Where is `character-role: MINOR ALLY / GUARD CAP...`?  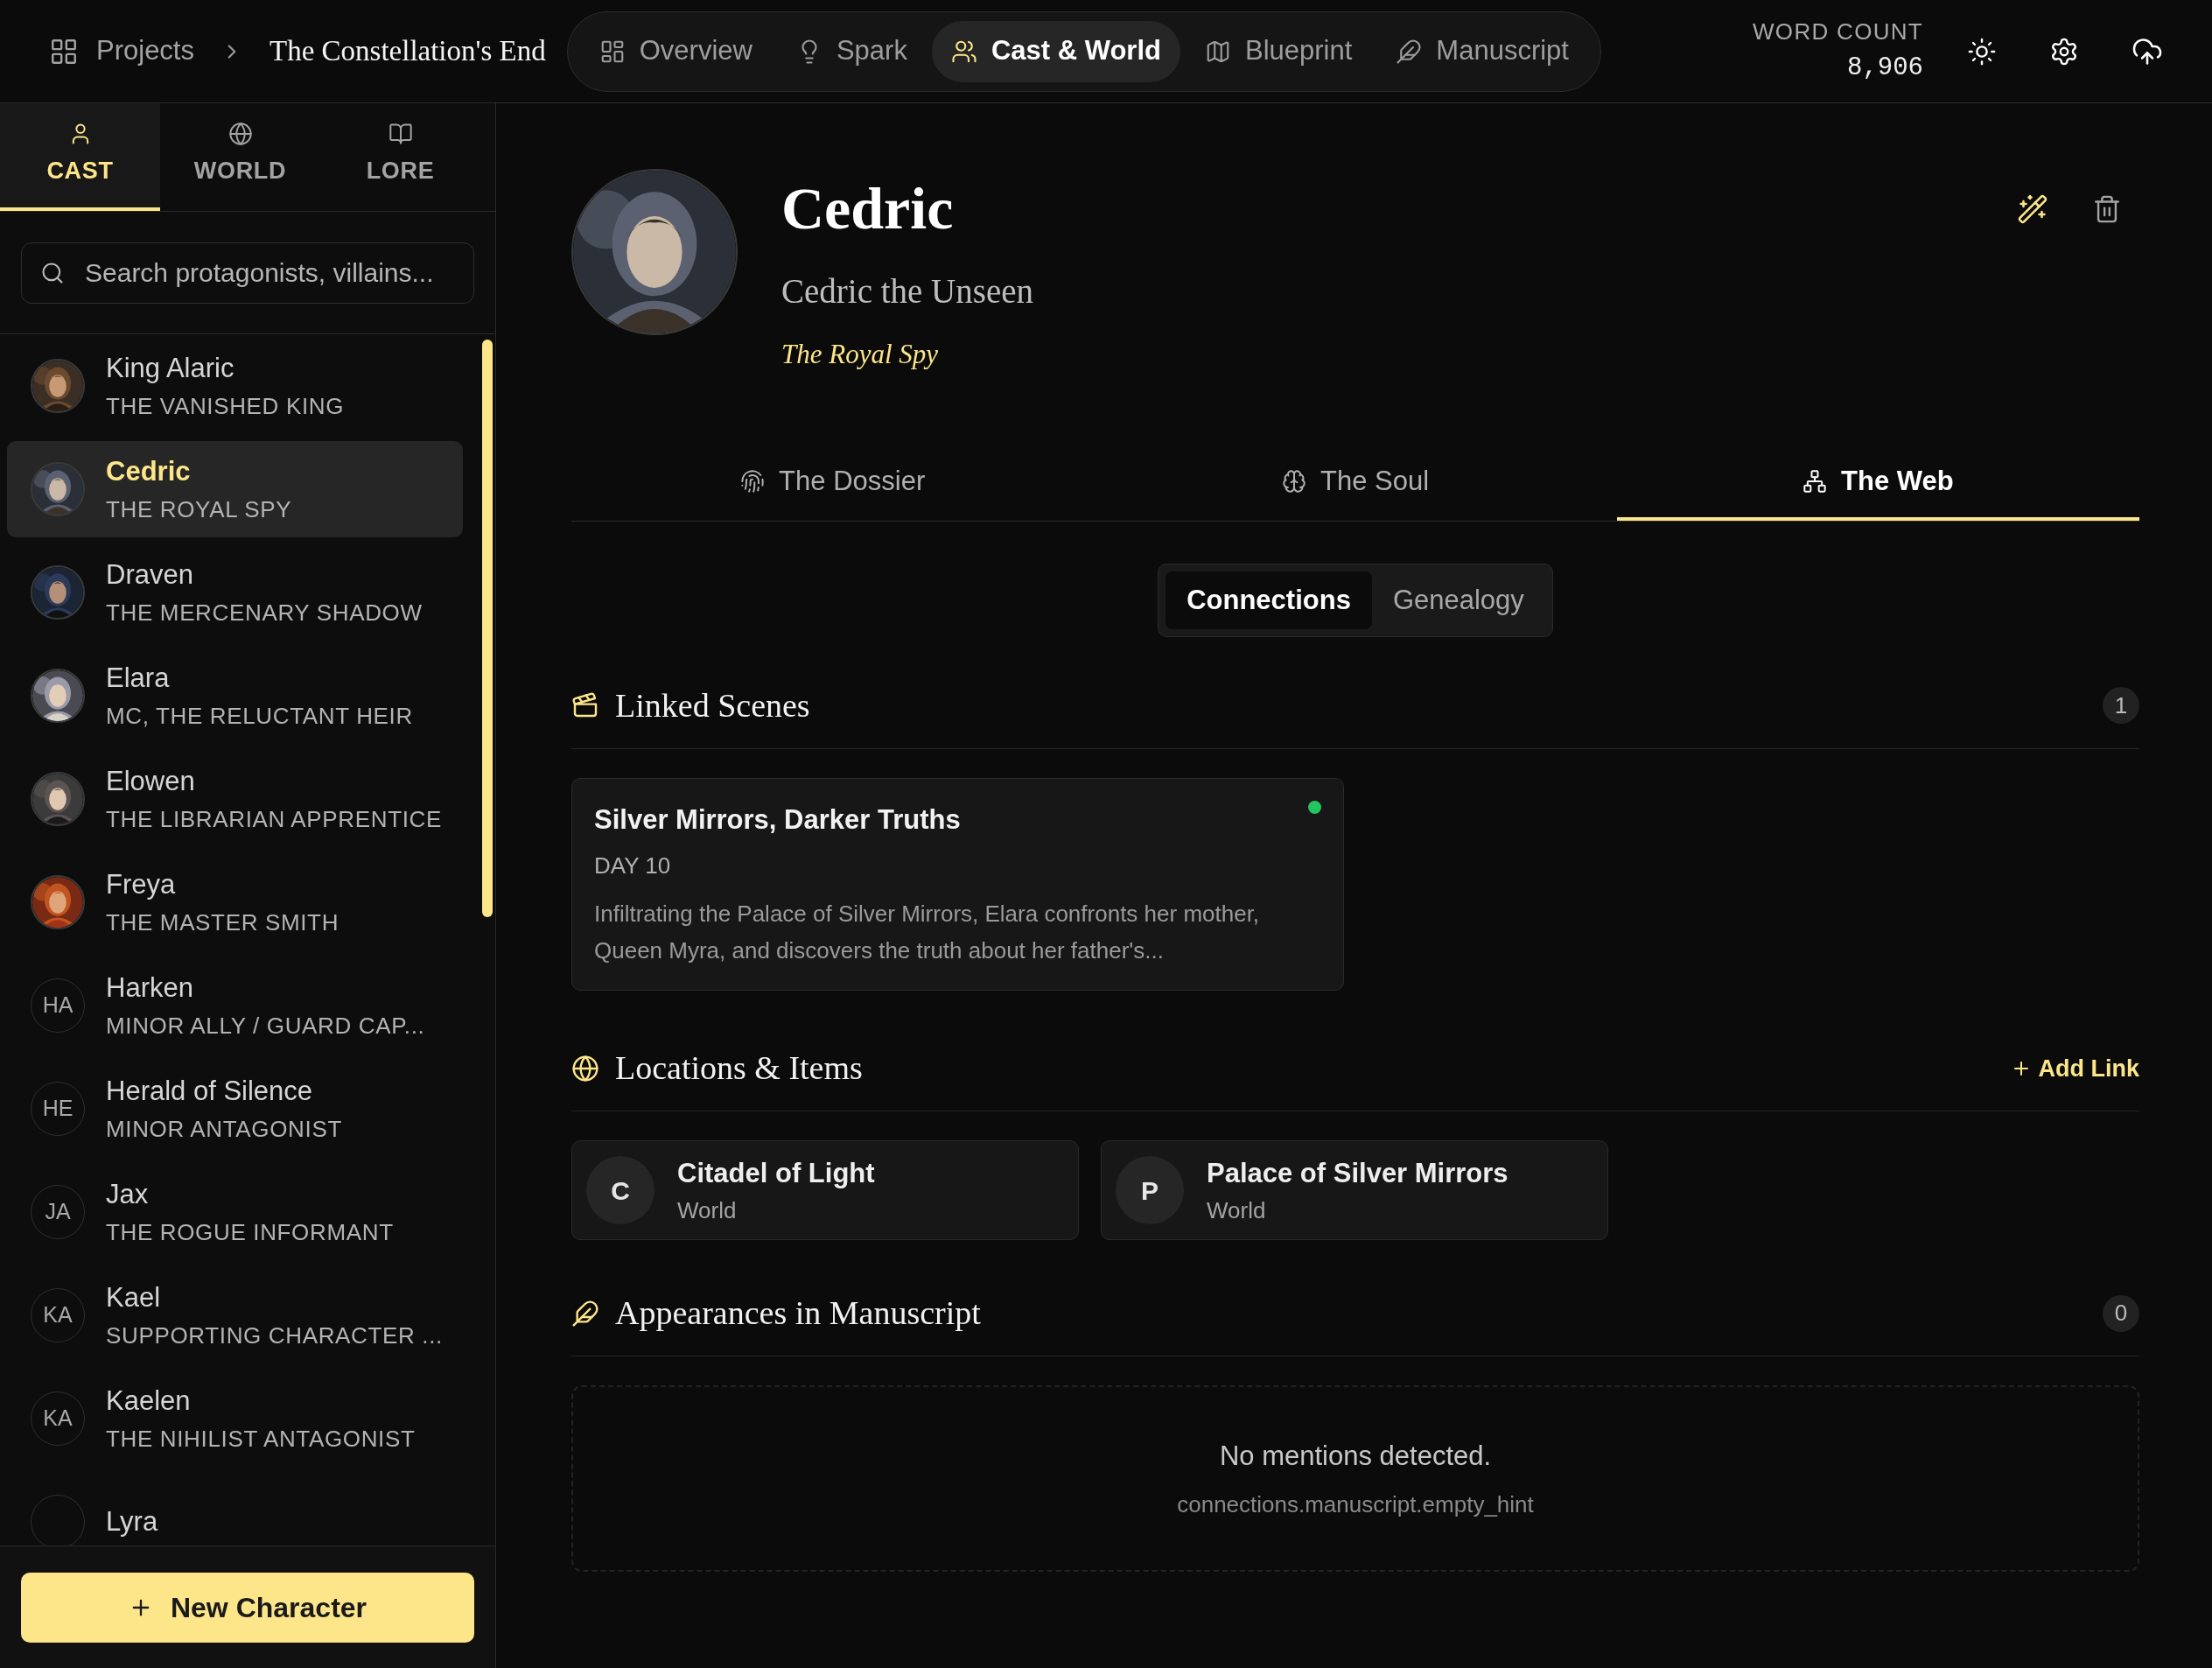 character-role: MINOR ALLY / GUARD CAP... is located at coordinates (265, 1026).